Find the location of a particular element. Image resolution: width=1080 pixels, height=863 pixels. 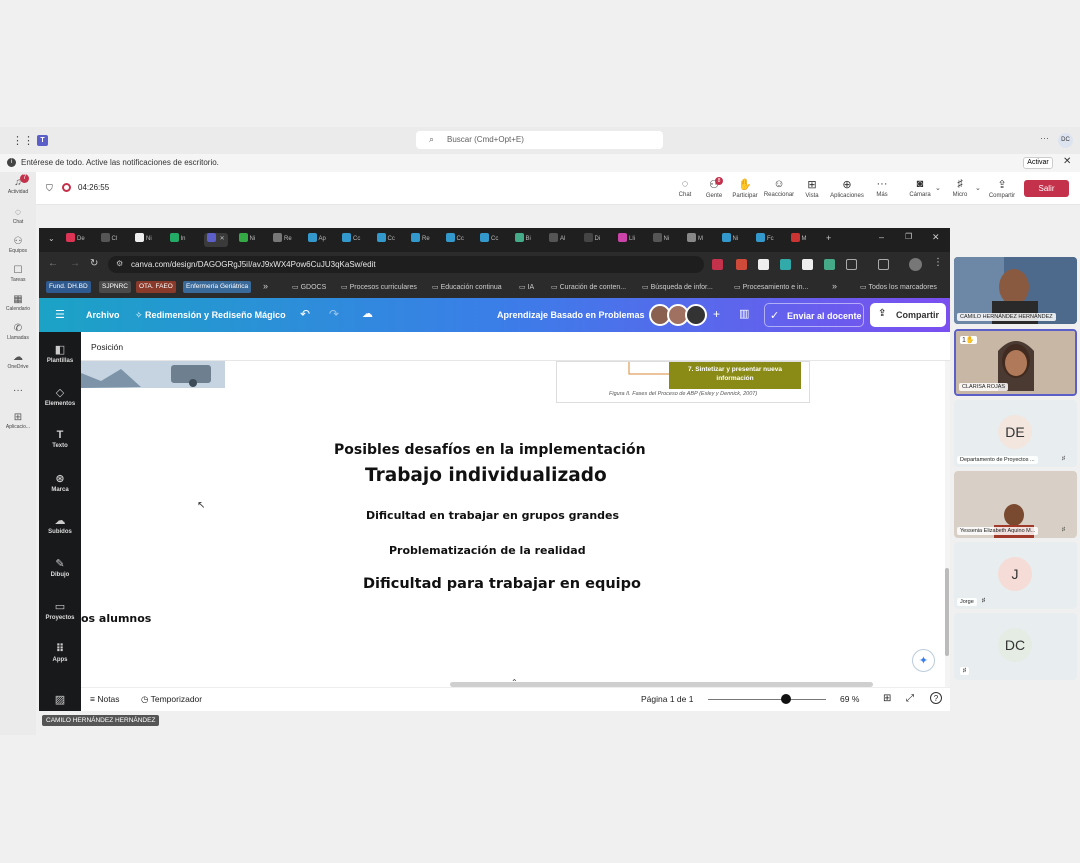

profile-icon is located at coordinates (915, 264).